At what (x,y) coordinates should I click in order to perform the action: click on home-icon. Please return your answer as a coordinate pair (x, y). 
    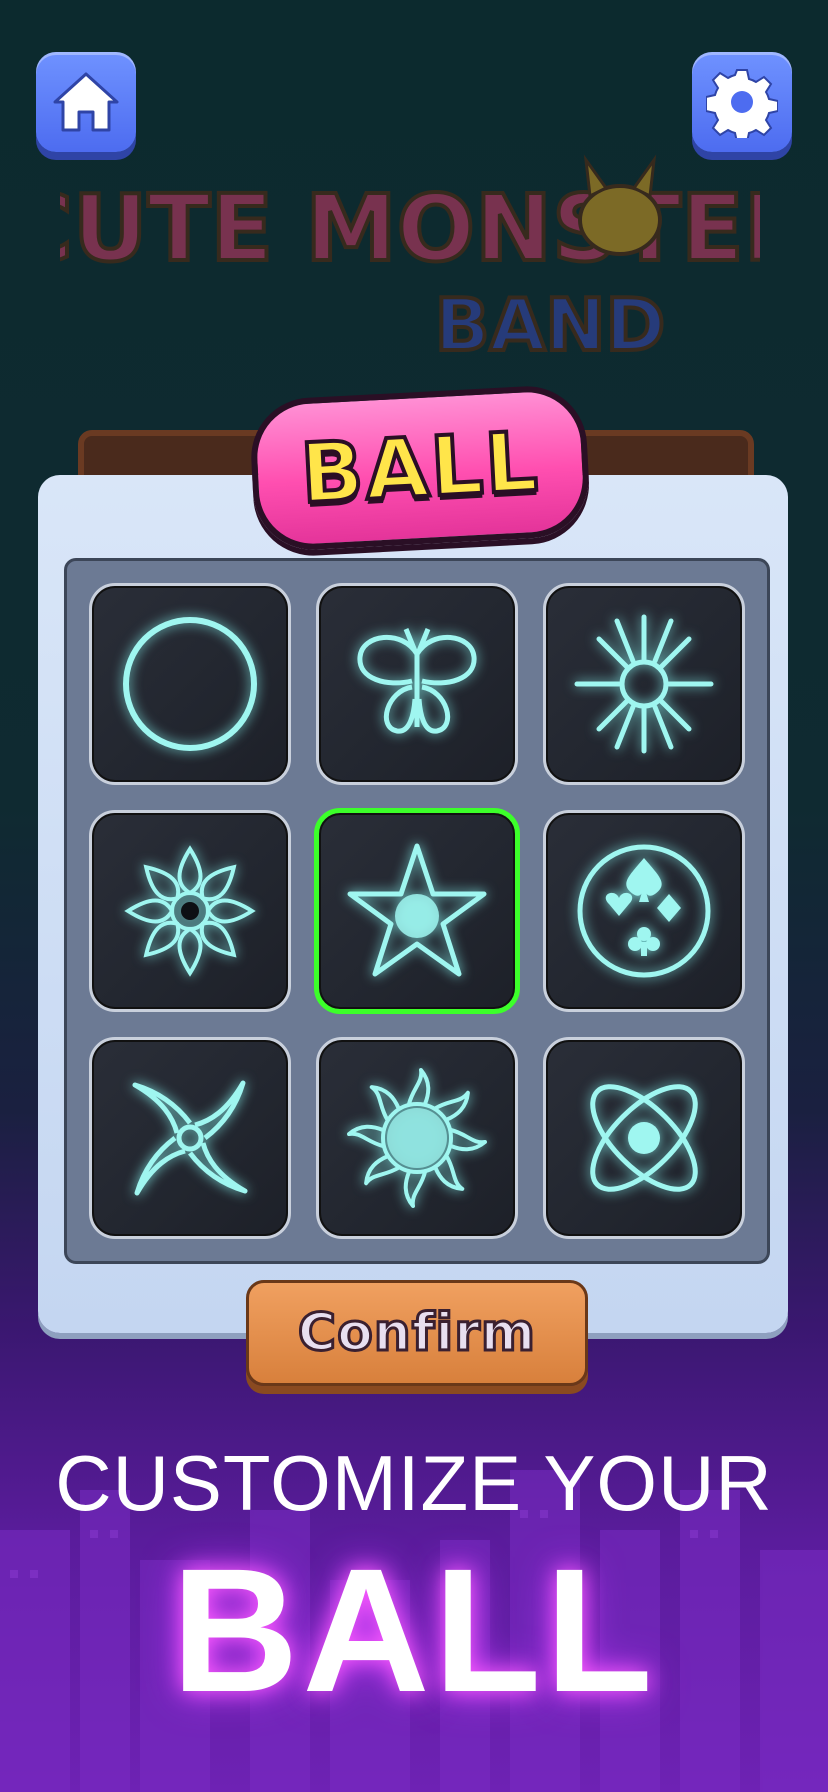
    Looking at the image, I should click on (86, 102).